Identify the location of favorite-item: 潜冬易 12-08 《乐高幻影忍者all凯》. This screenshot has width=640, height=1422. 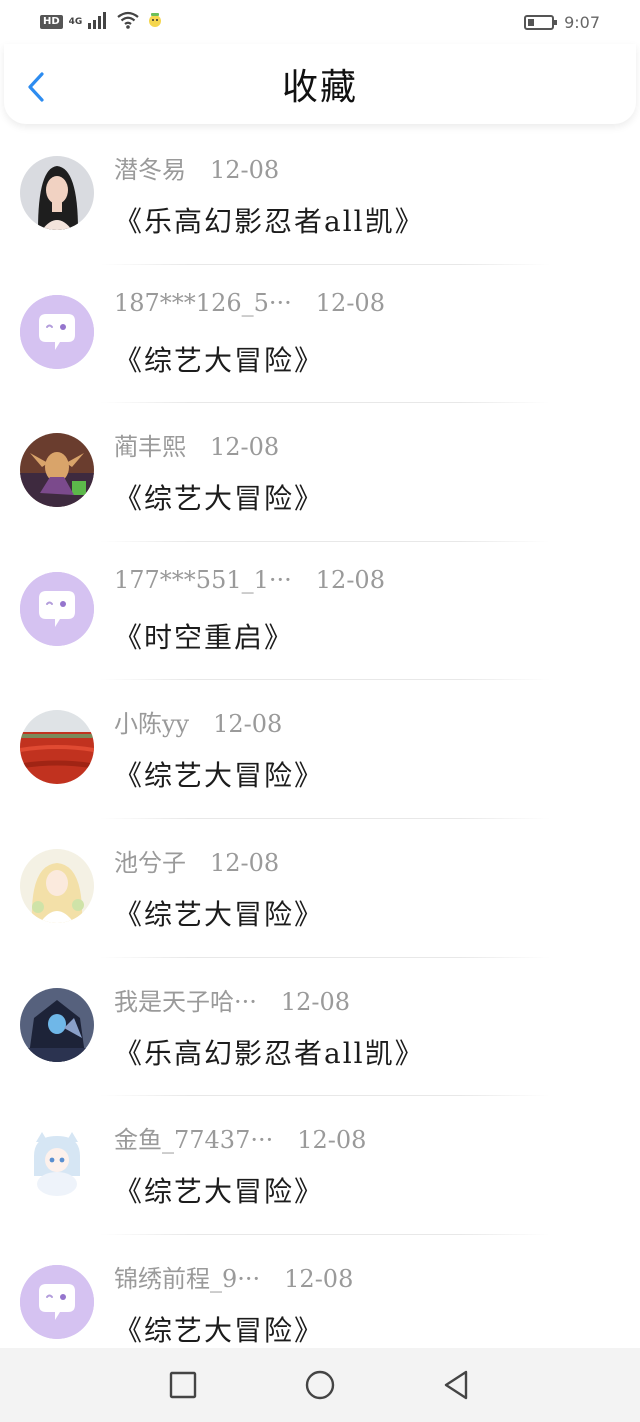
(320, 195).